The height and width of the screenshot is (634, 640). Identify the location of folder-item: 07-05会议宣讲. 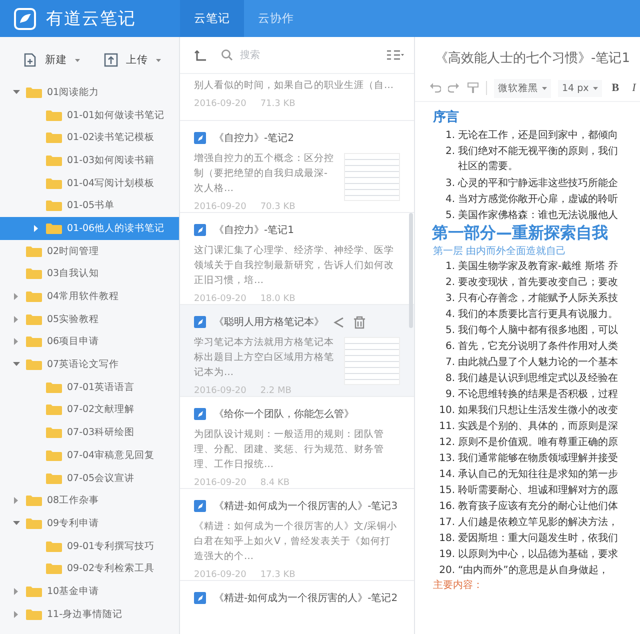
(89, 478).